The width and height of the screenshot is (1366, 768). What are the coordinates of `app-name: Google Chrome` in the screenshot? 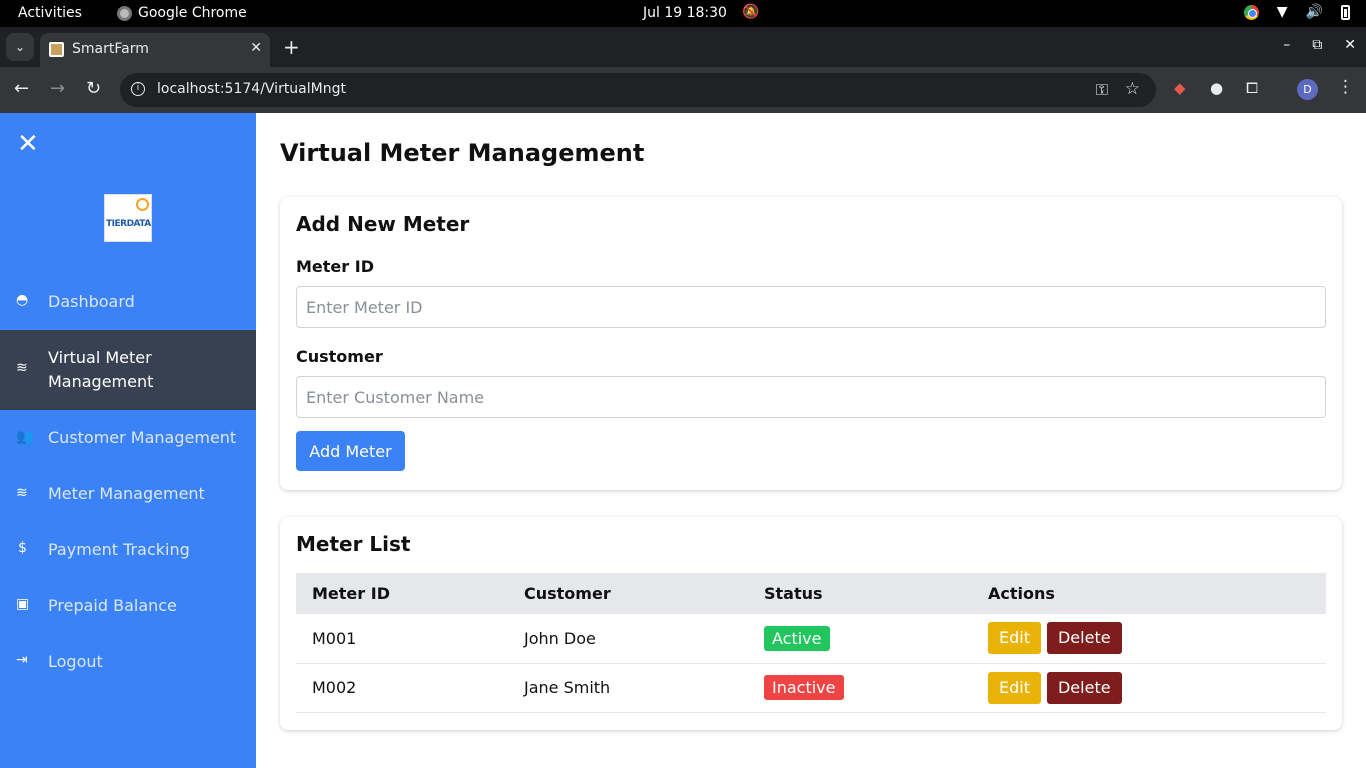 It's located at (192, 13).